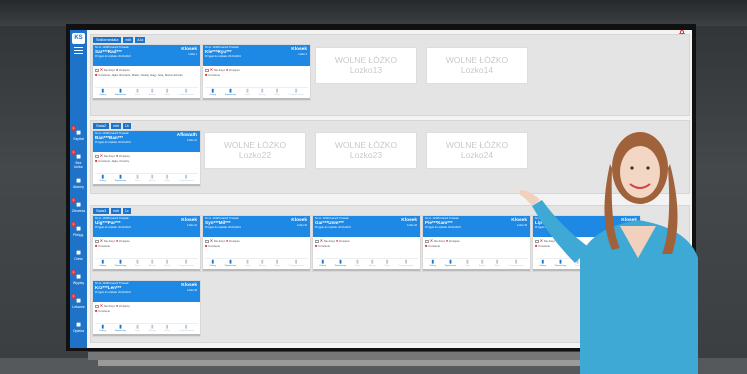 This screenshot has height=374, width=747. What do you see at coordinates (124, 70) in the screenshot?
I see `restriction-label: Zmiejsce` at bounding box center [124, 70].